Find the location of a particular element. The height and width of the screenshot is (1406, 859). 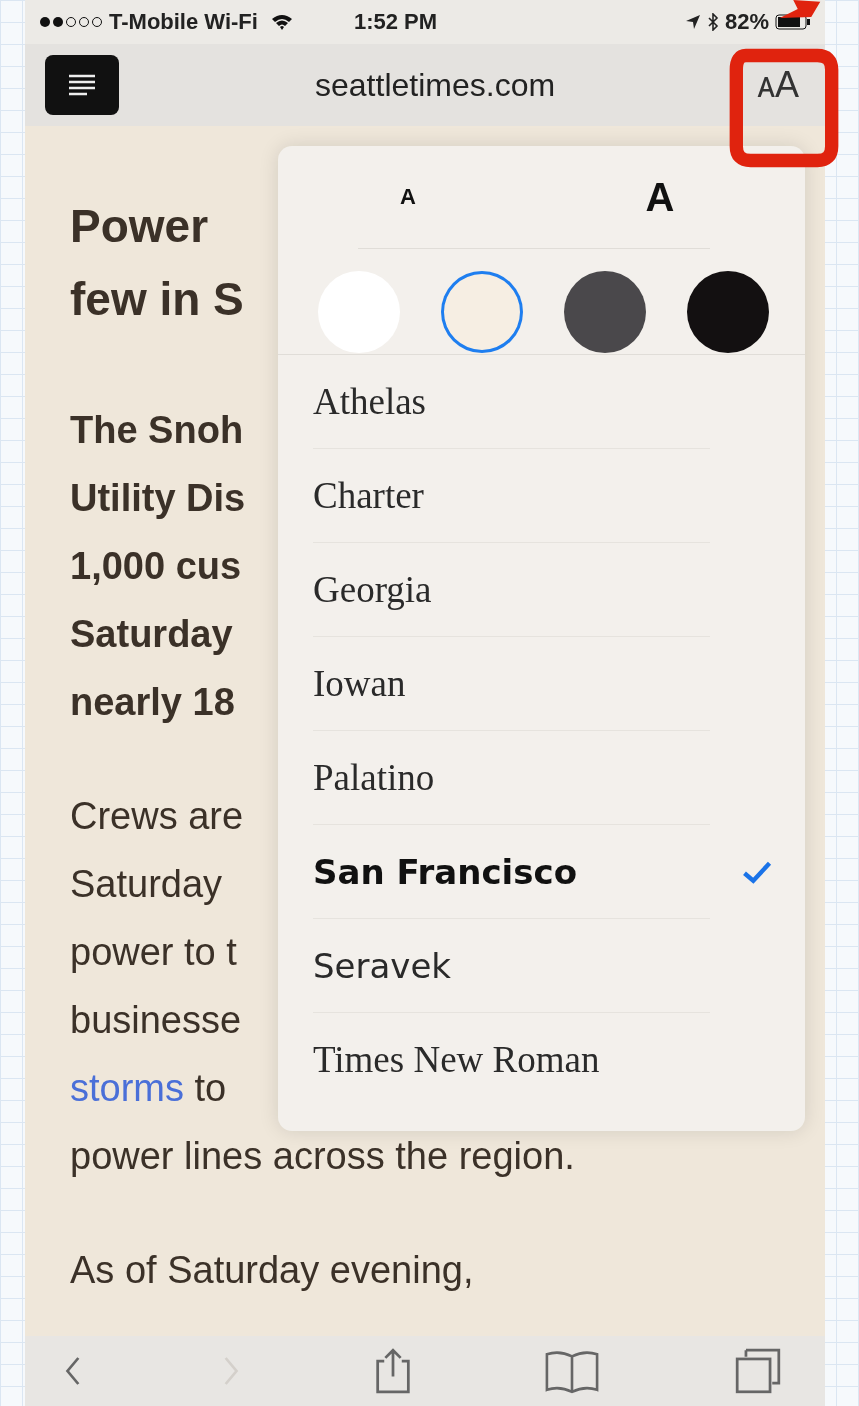

signal-icon is located at coordinates (71, 22).